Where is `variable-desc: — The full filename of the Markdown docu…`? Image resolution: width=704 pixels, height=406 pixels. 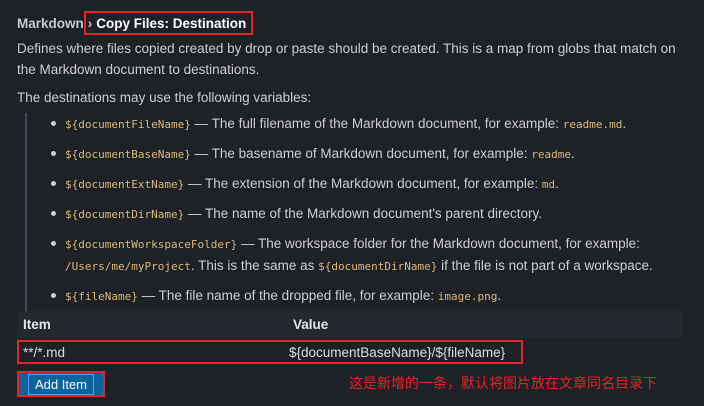
variable-desc: — The full filename of the Markdown docu… is located at coordinates (376, 123).